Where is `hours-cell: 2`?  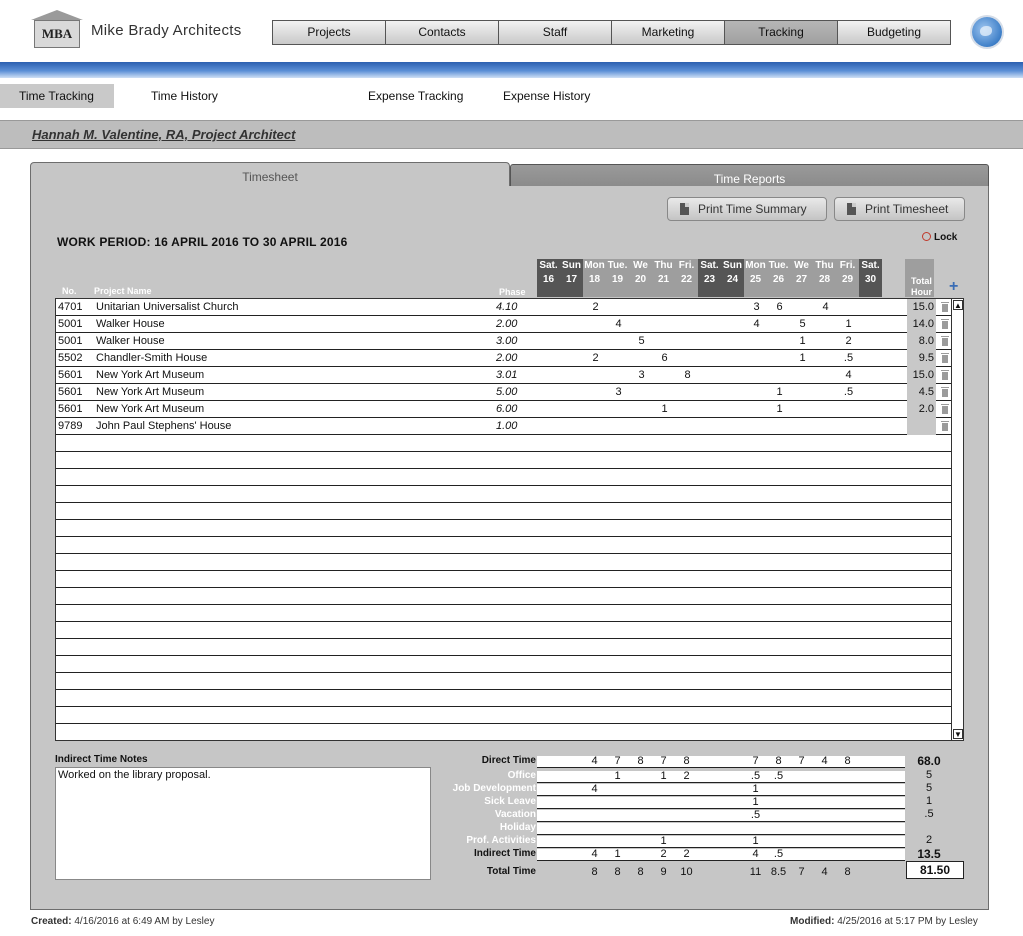 hours-cell: 2 is located at coordinates (848, 341).